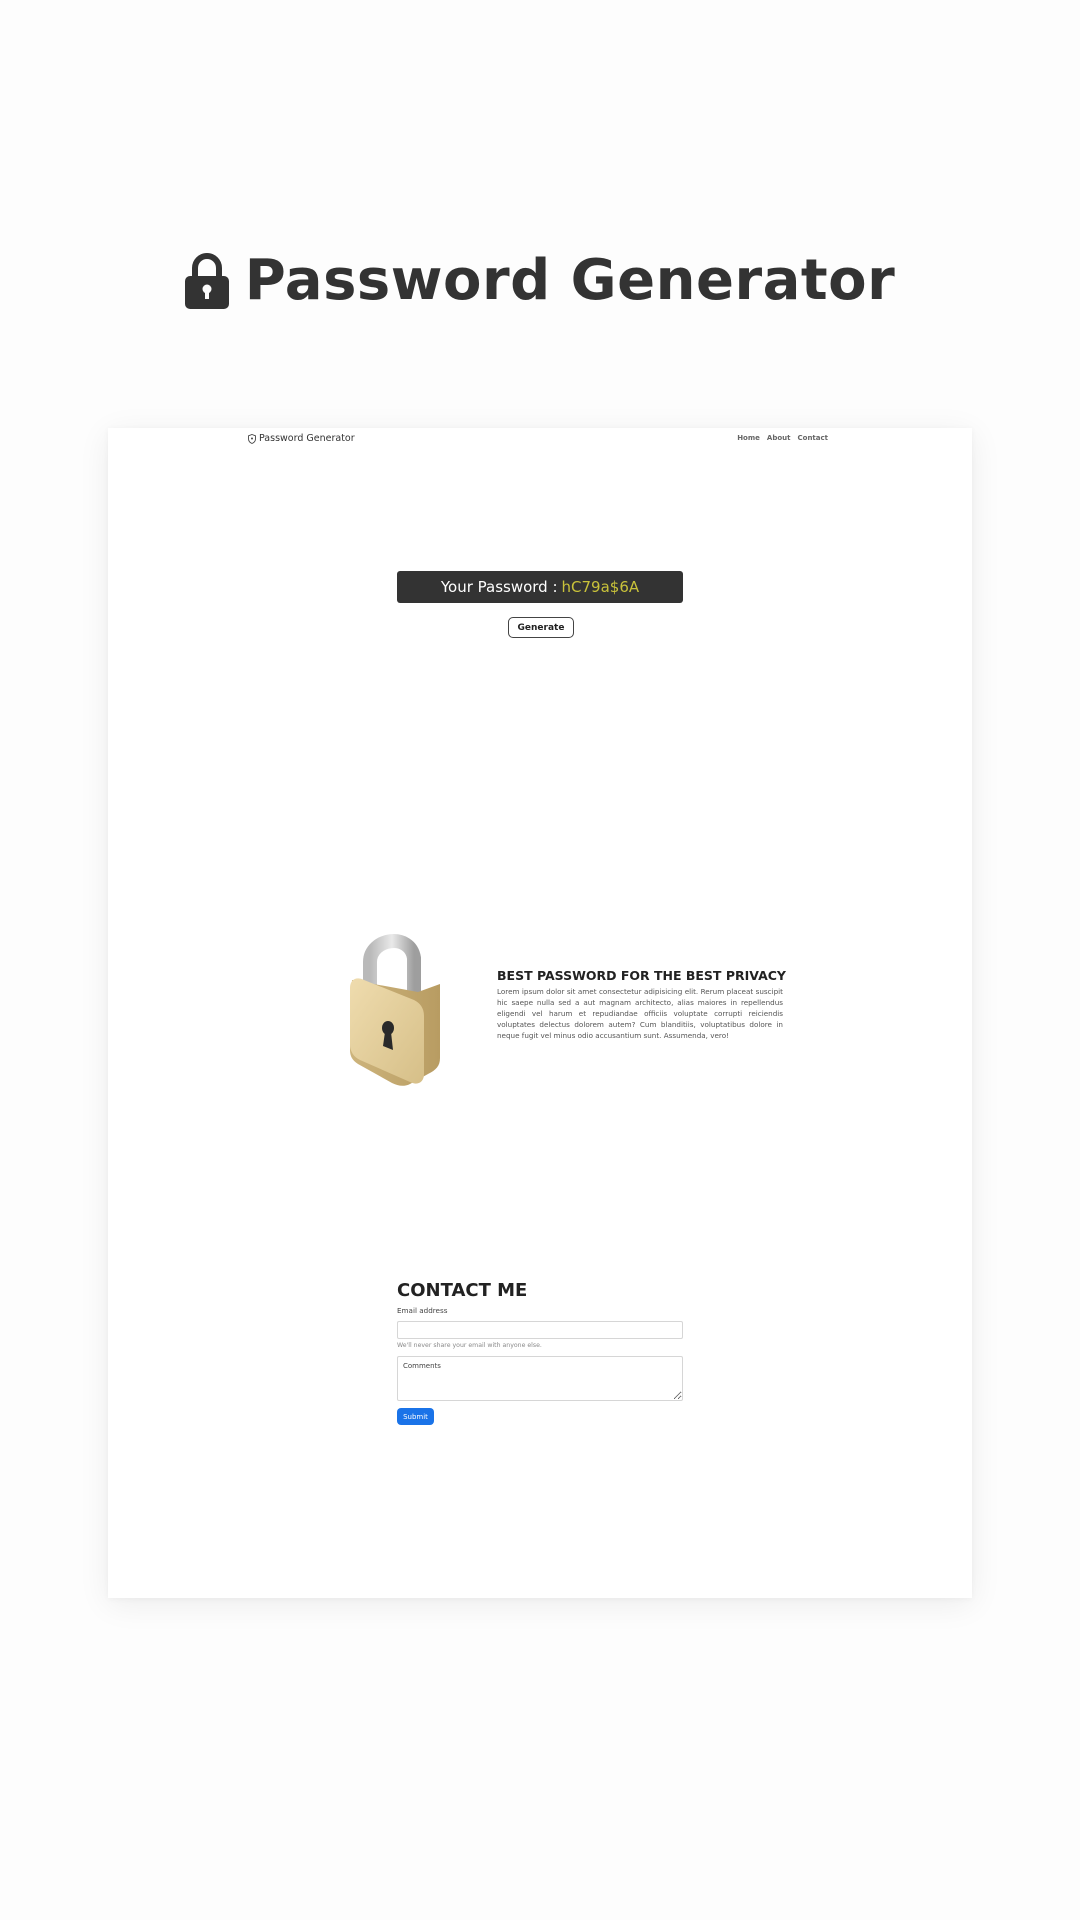 This screenshot has width=1080, height=1920. What do you see at coordinates (252, 438) in the screenshot?
I see `shield-icon` at bounding box center [252, 438].